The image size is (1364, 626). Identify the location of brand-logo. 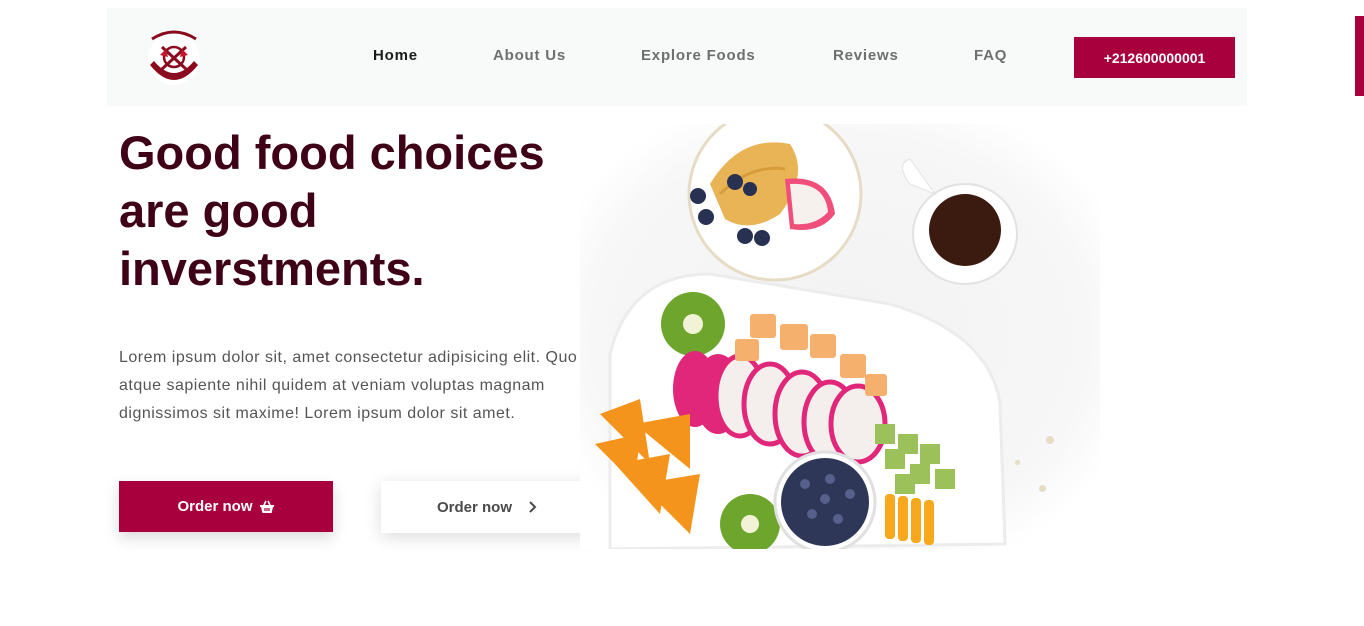
(174, 57).